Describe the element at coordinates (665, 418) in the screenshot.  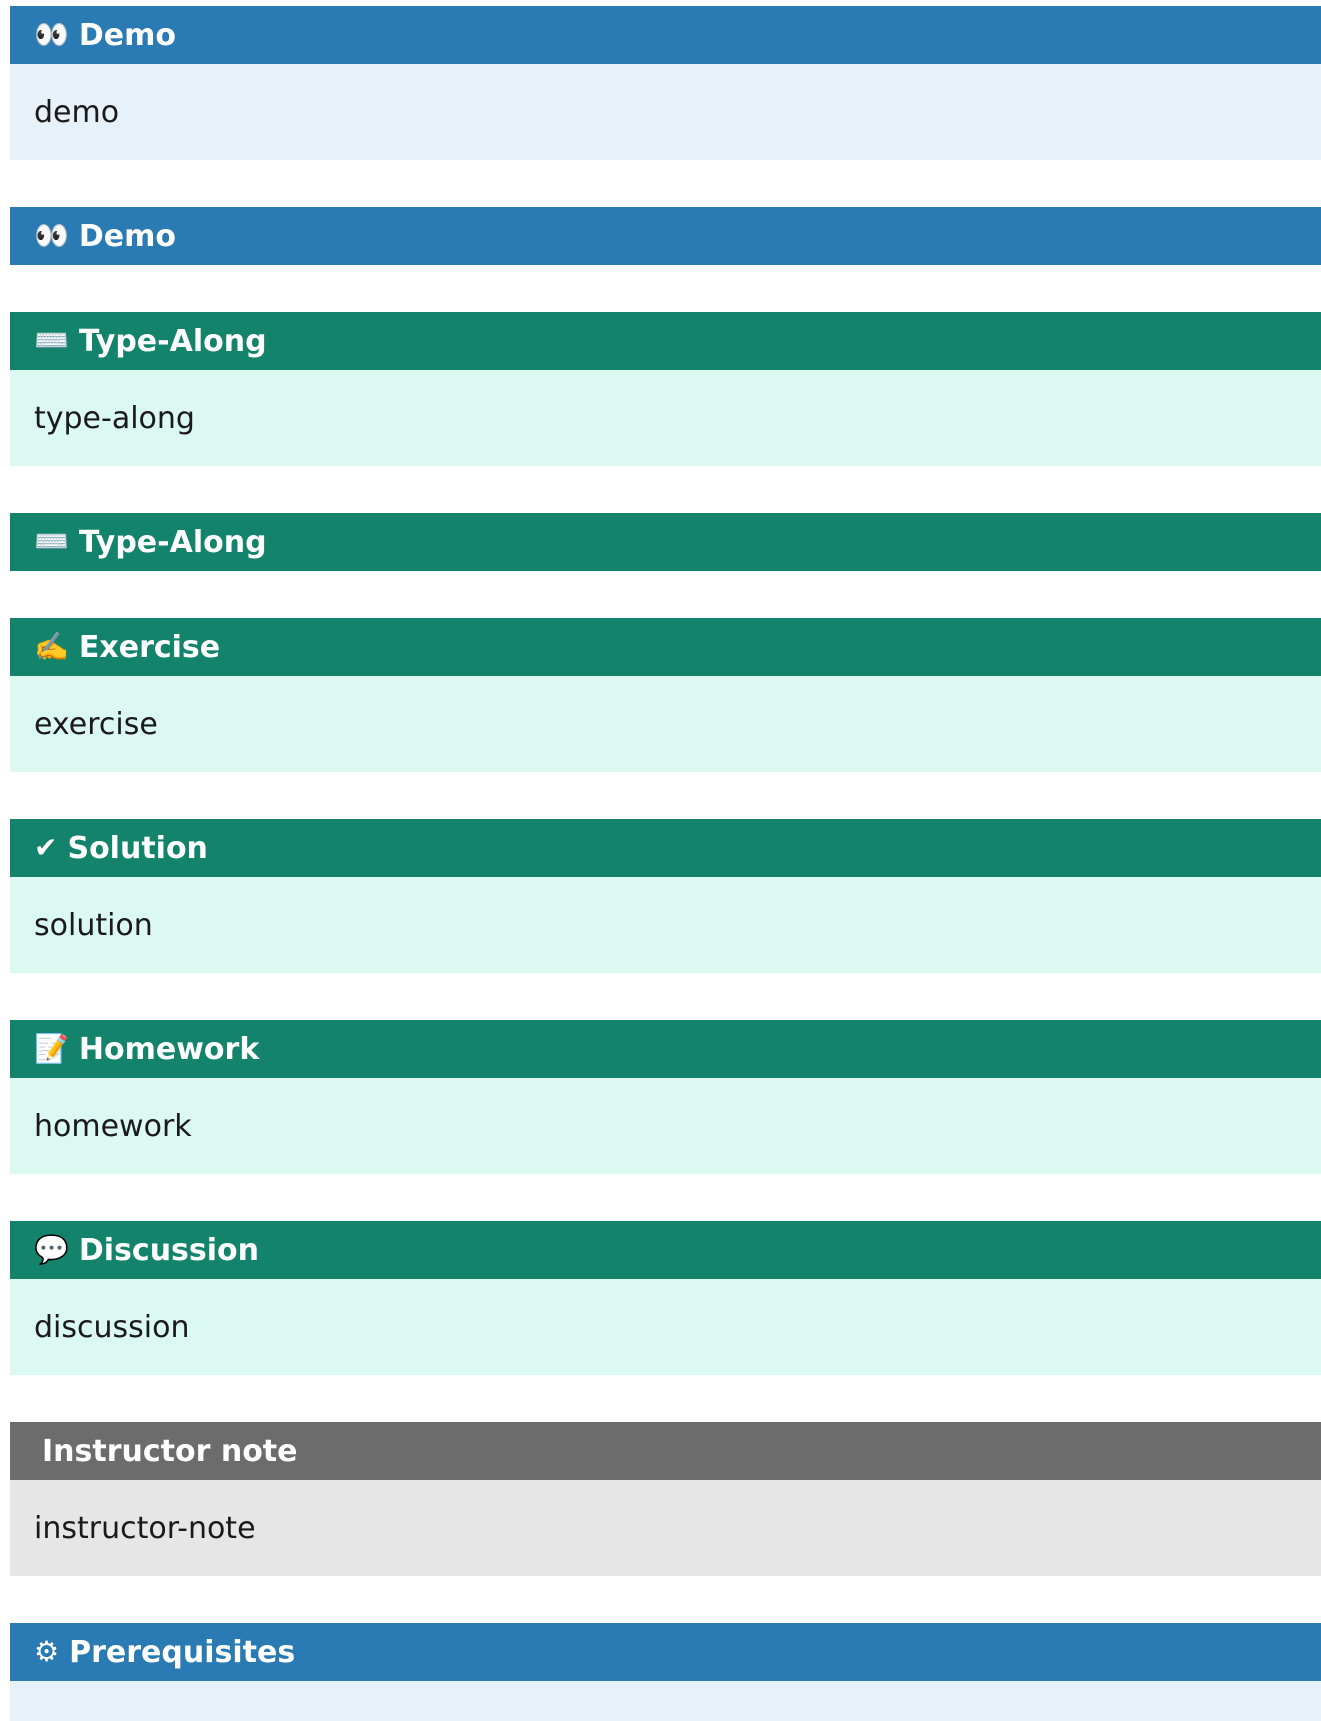
I see `admonition-body: type-along` at that location.